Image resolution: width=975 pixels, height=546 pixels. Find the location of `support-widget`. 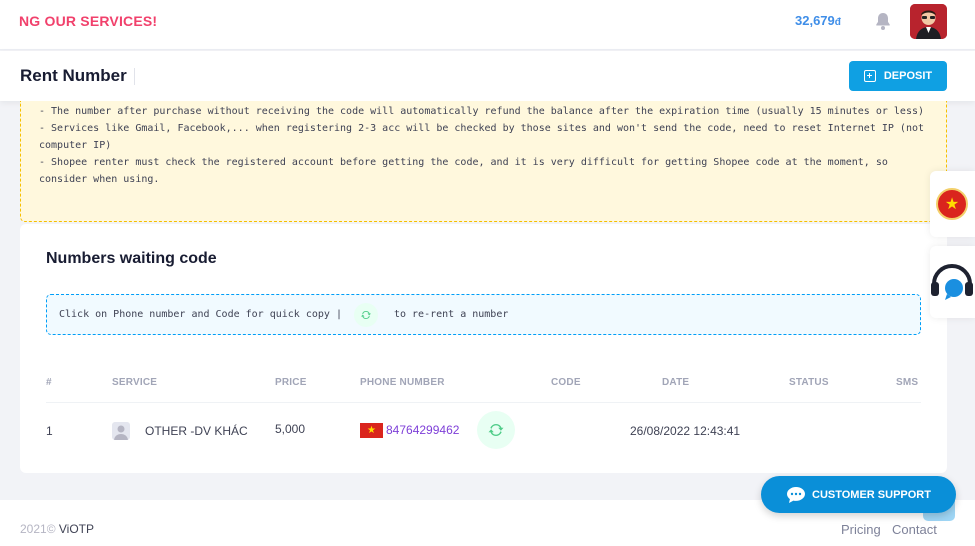

support-widget is located at coordinates (952, 282).